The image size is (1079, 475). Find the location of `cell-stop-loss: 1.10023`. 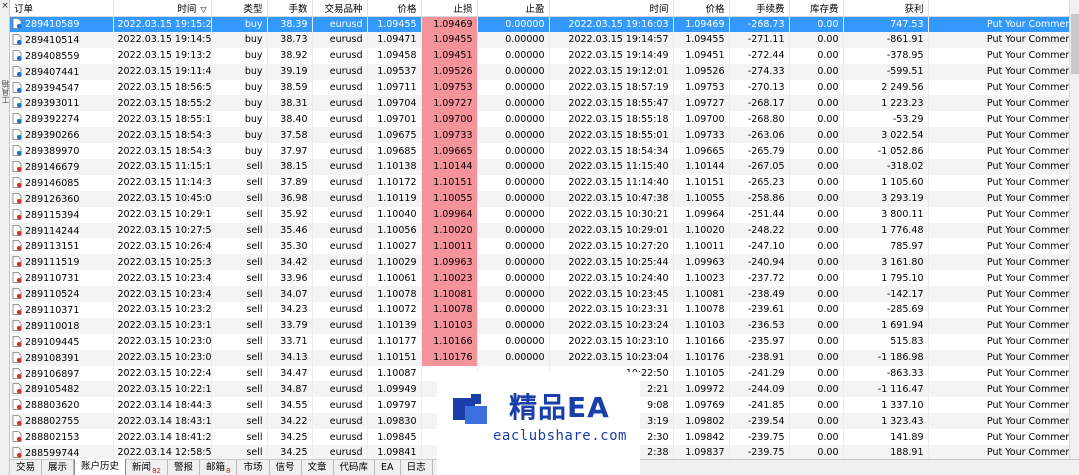

cell-stop-loss: 1.10023 is located at coordinates (449, 278).